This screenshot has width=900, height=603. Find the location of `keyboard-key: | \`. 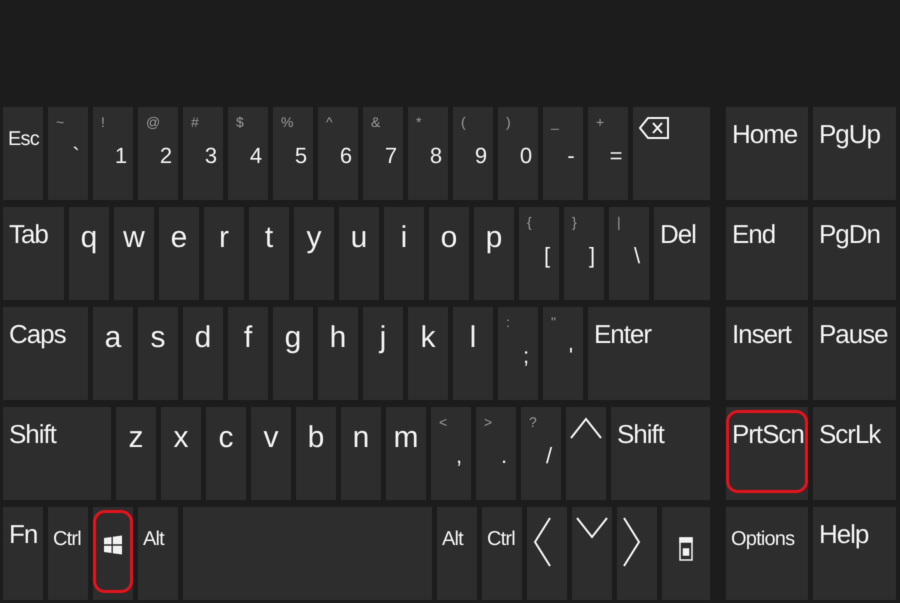

keyboard-key: | \ is located at coordinates (629, 253).